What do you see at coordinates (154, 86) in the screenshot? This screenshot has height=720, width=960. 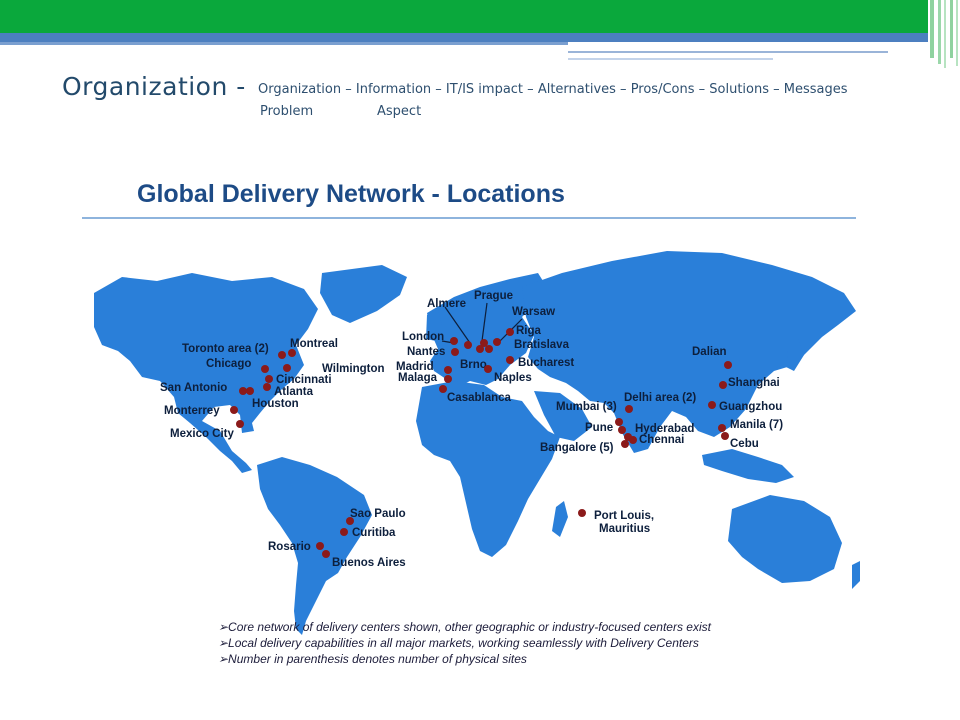 I see `slide-title: Organization -` at bounding box center [154, 86].